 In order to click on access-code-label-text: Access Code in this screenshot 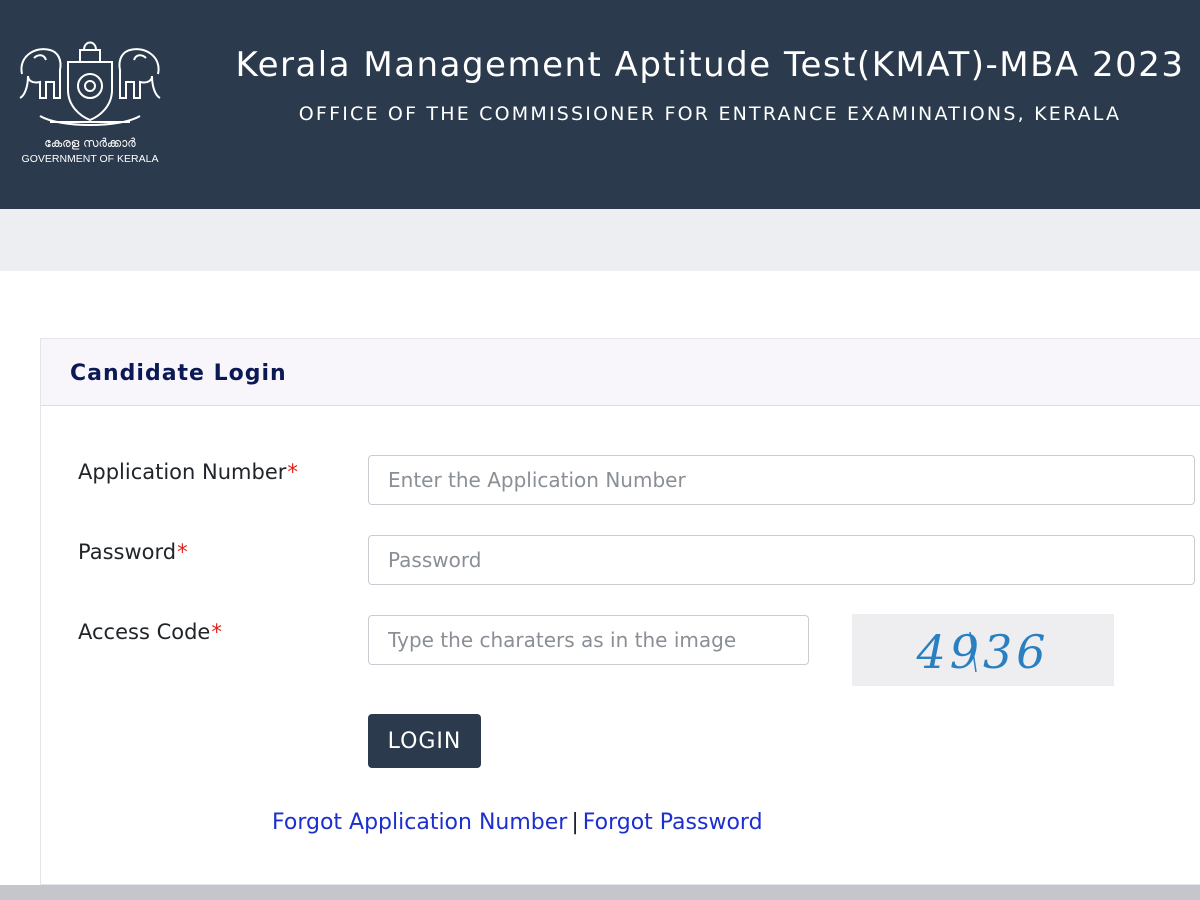, I will do `click(144, 632)`.